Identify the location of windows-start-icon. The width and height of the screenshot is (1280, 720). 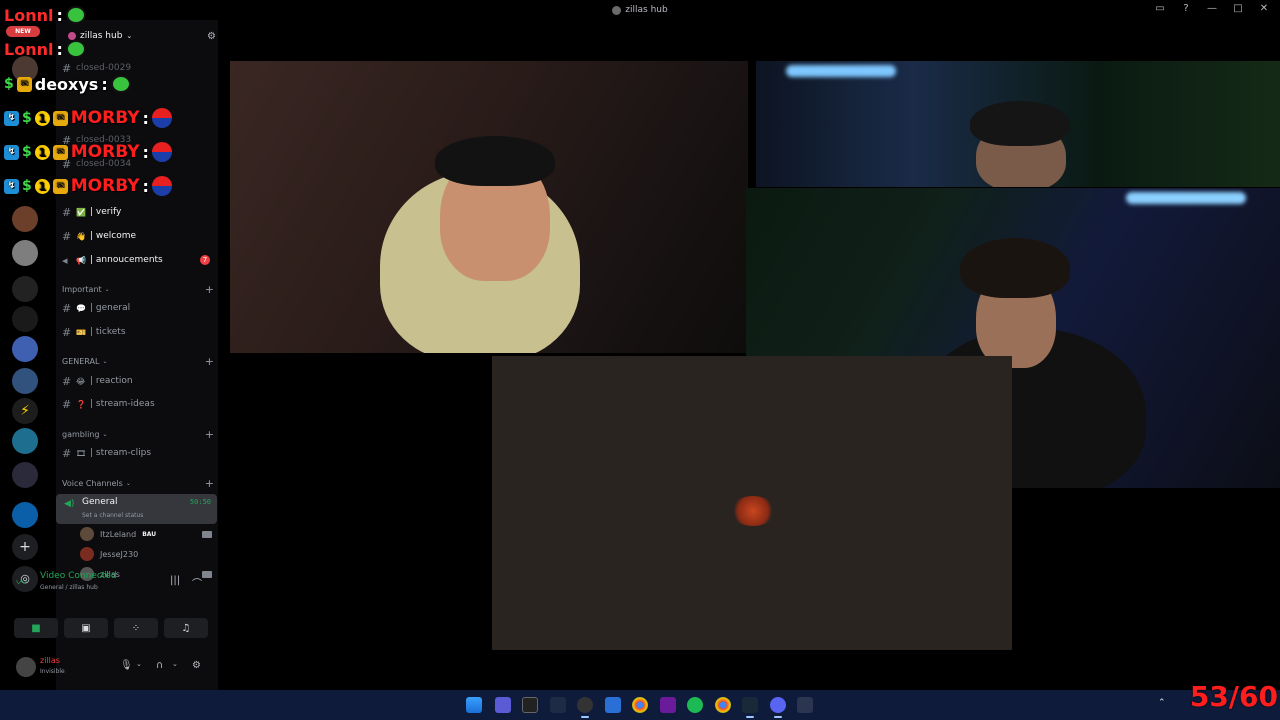
(474, 705).